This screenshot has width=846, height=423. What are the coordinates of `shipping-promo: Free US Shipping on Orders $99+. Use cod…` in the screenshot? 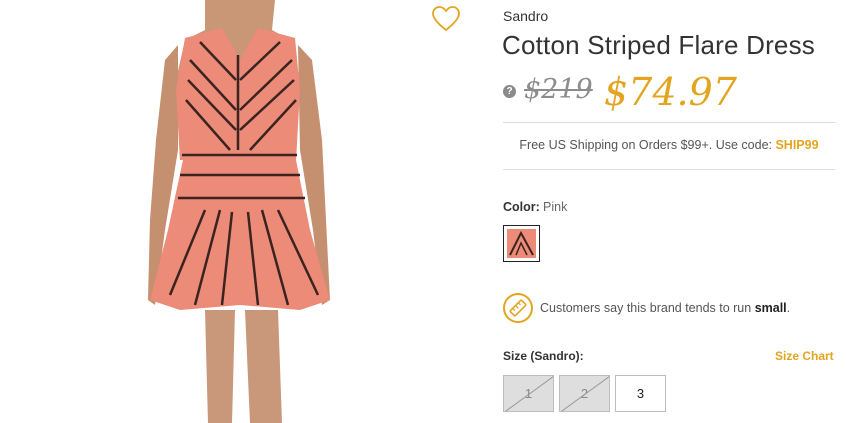 It's located at (669, 145).